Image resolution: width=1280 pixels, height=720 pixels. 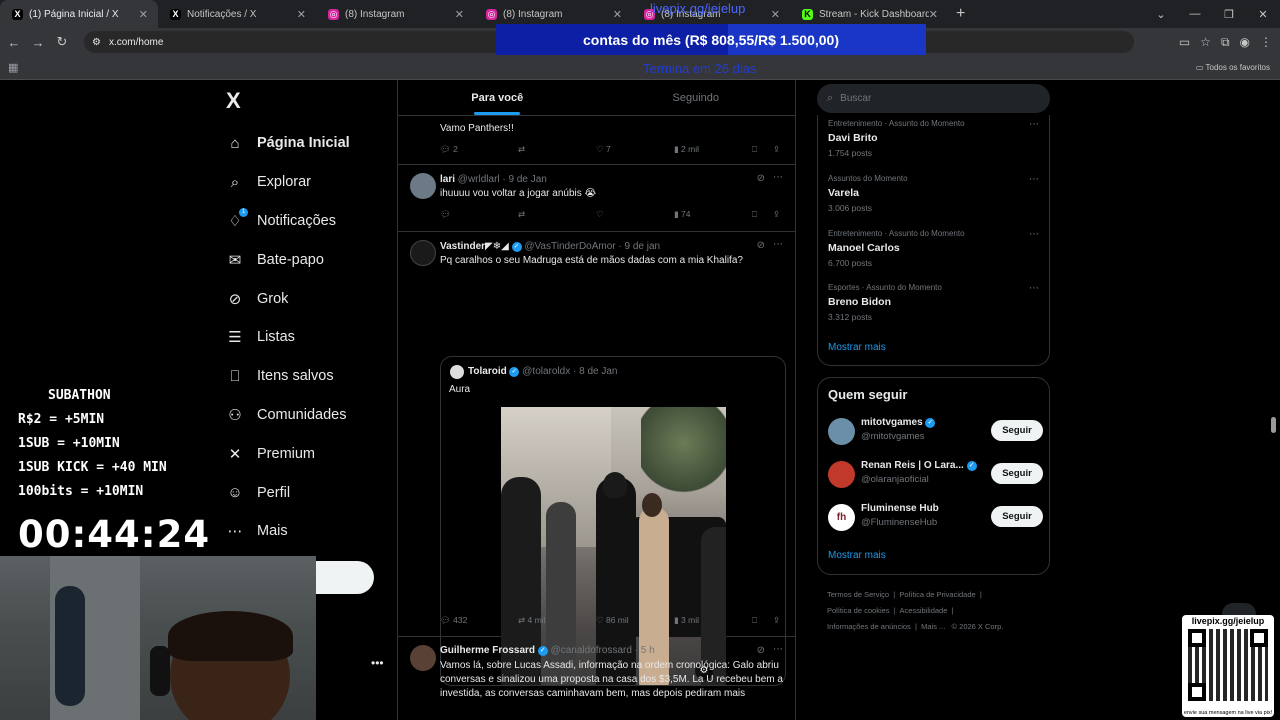 What do you see at coordinates (96, 42) in the screenshot?
I see `site-info-icon: ⚙` at bounding box center [96, 42].